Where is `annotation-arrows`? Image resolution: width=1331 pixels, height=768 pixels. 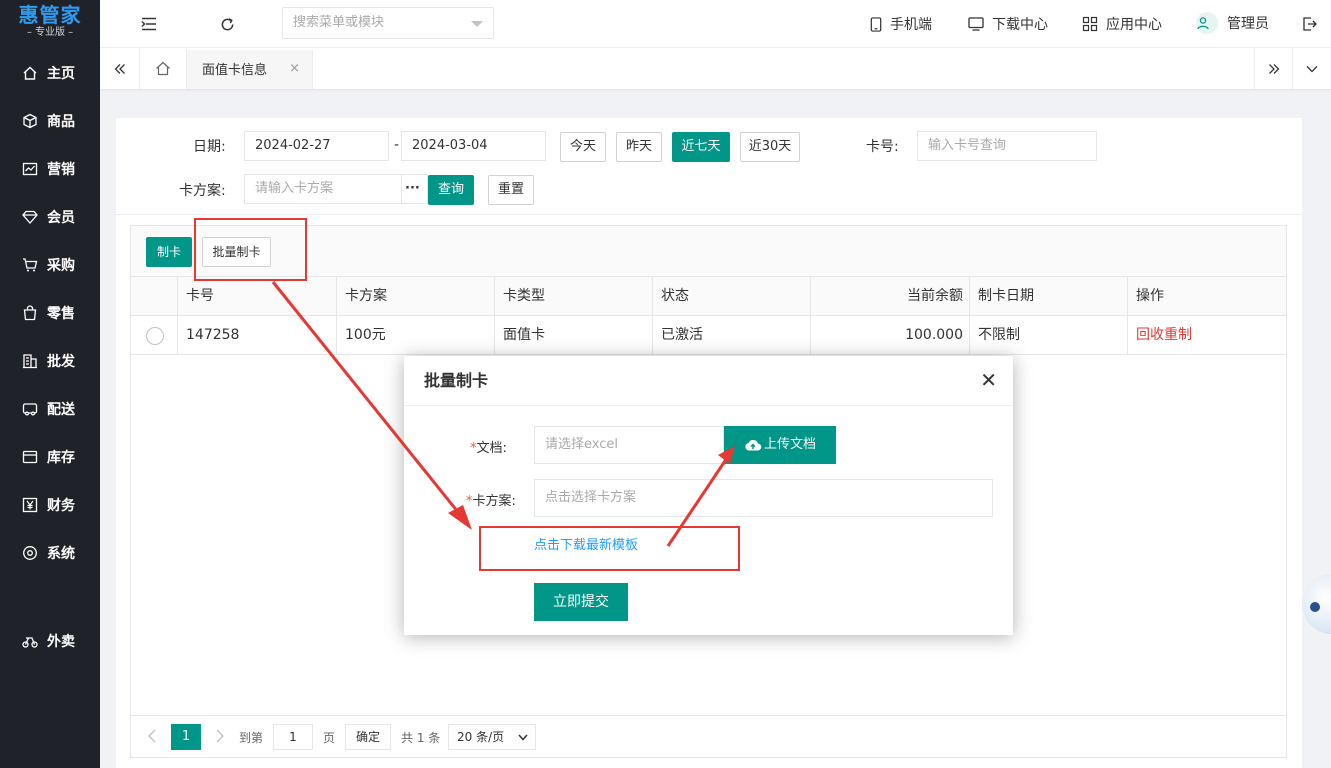
annotation-arrows is located at coordinates (503, 414).